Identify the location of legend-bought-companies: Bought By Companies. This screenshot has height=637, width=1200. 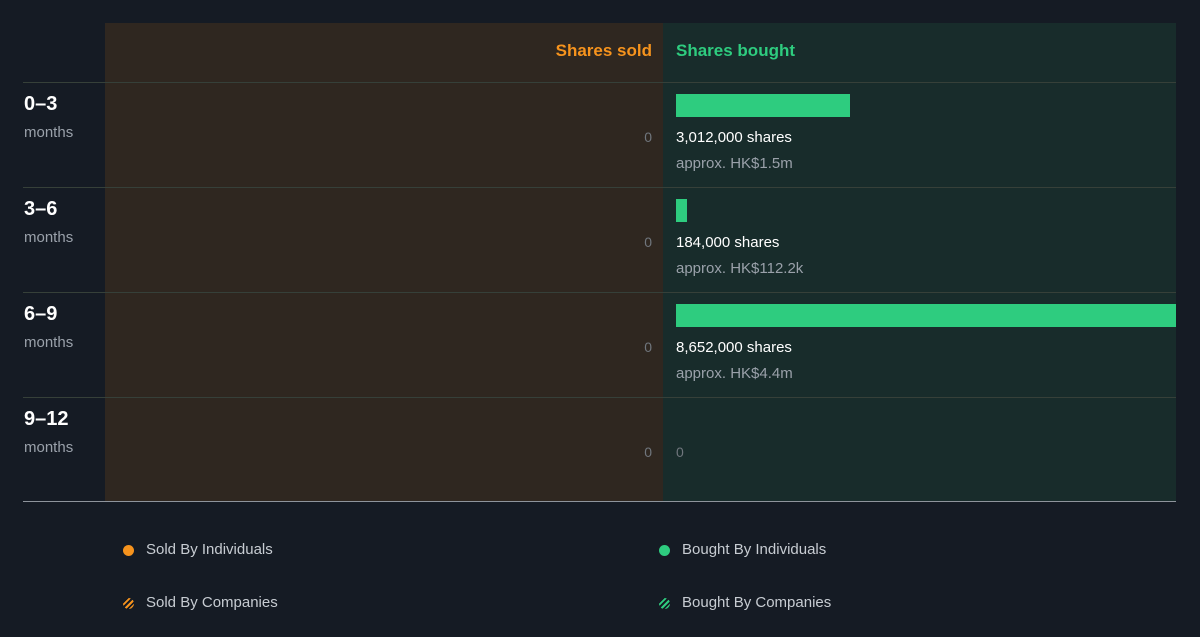
(757, 602).